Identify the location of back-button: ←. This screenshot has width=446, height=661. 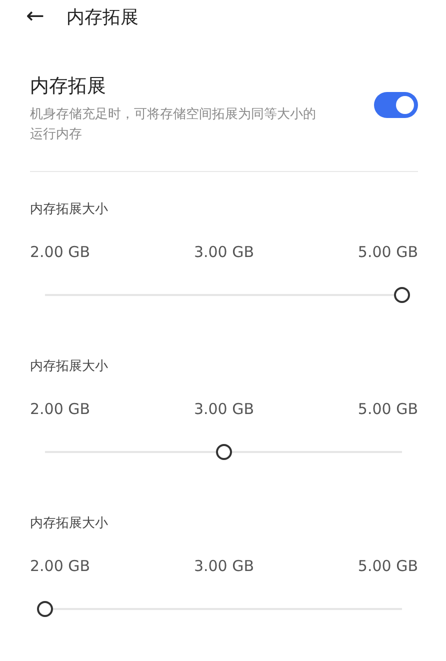
(35, 17).